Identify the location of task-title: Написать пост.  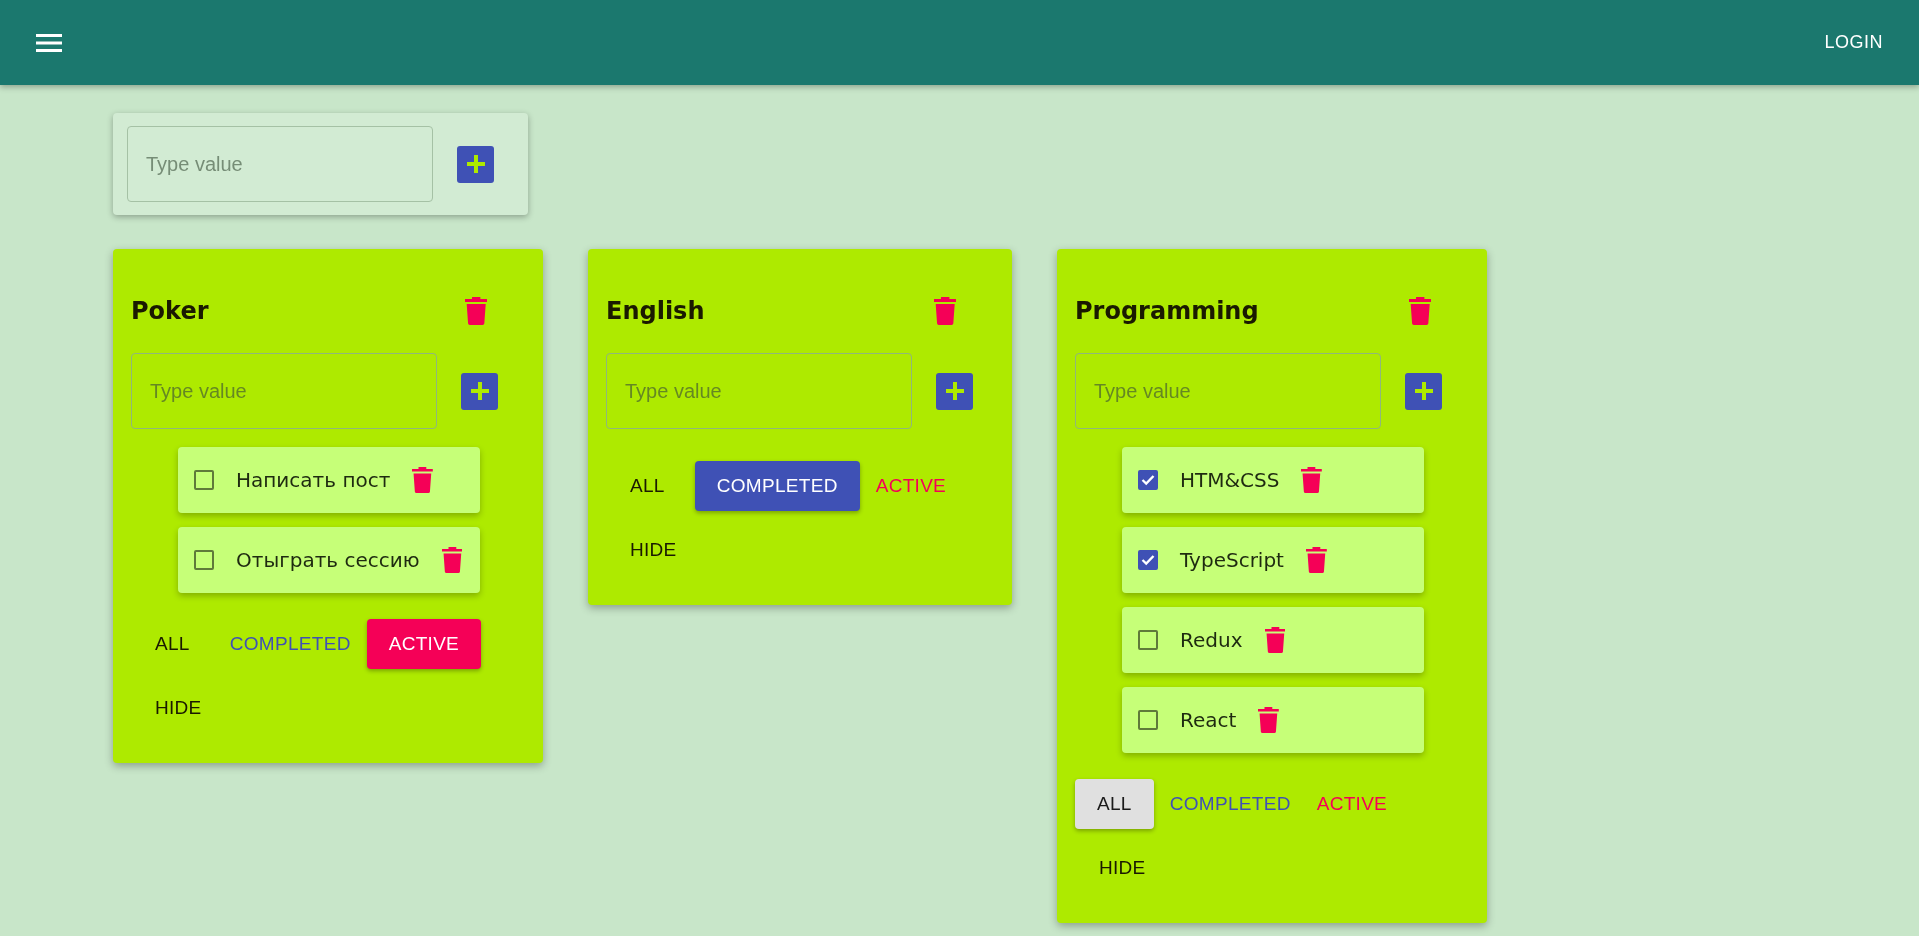
(313, 480).